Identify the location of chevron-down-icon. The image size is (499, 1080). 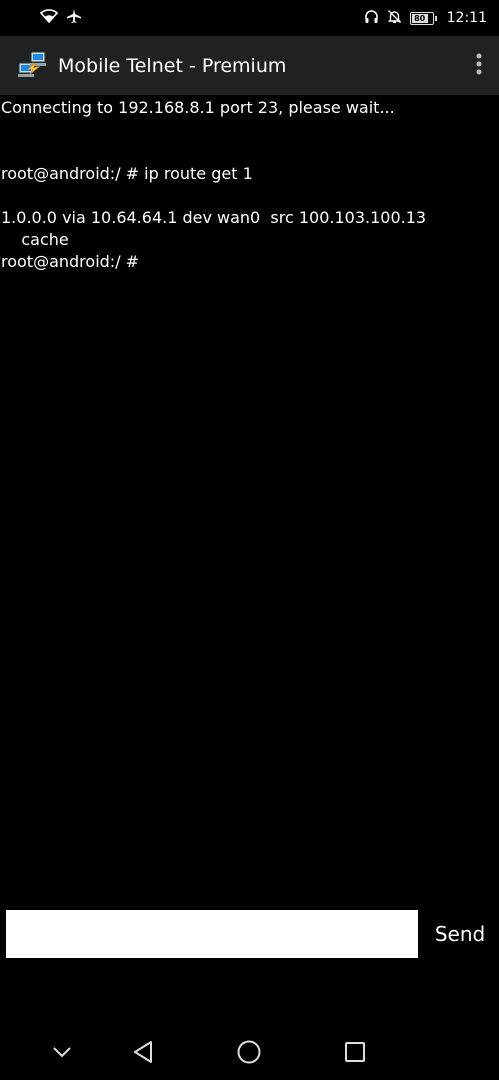
(62, 1052).